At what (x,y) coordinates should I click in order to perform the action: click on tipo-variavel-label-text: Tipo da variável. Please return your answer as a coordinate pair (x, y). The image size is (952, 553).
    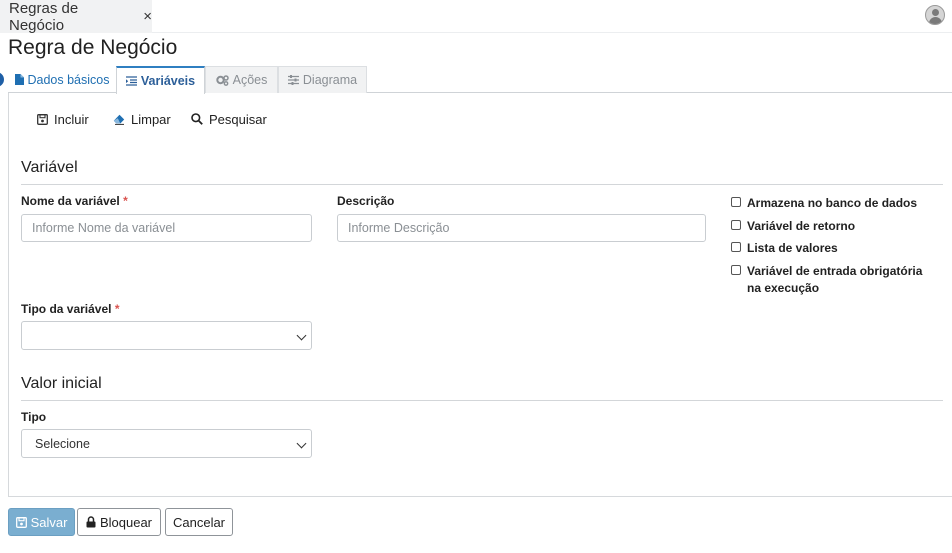
    Looking at the image, I should click on (66, 309).